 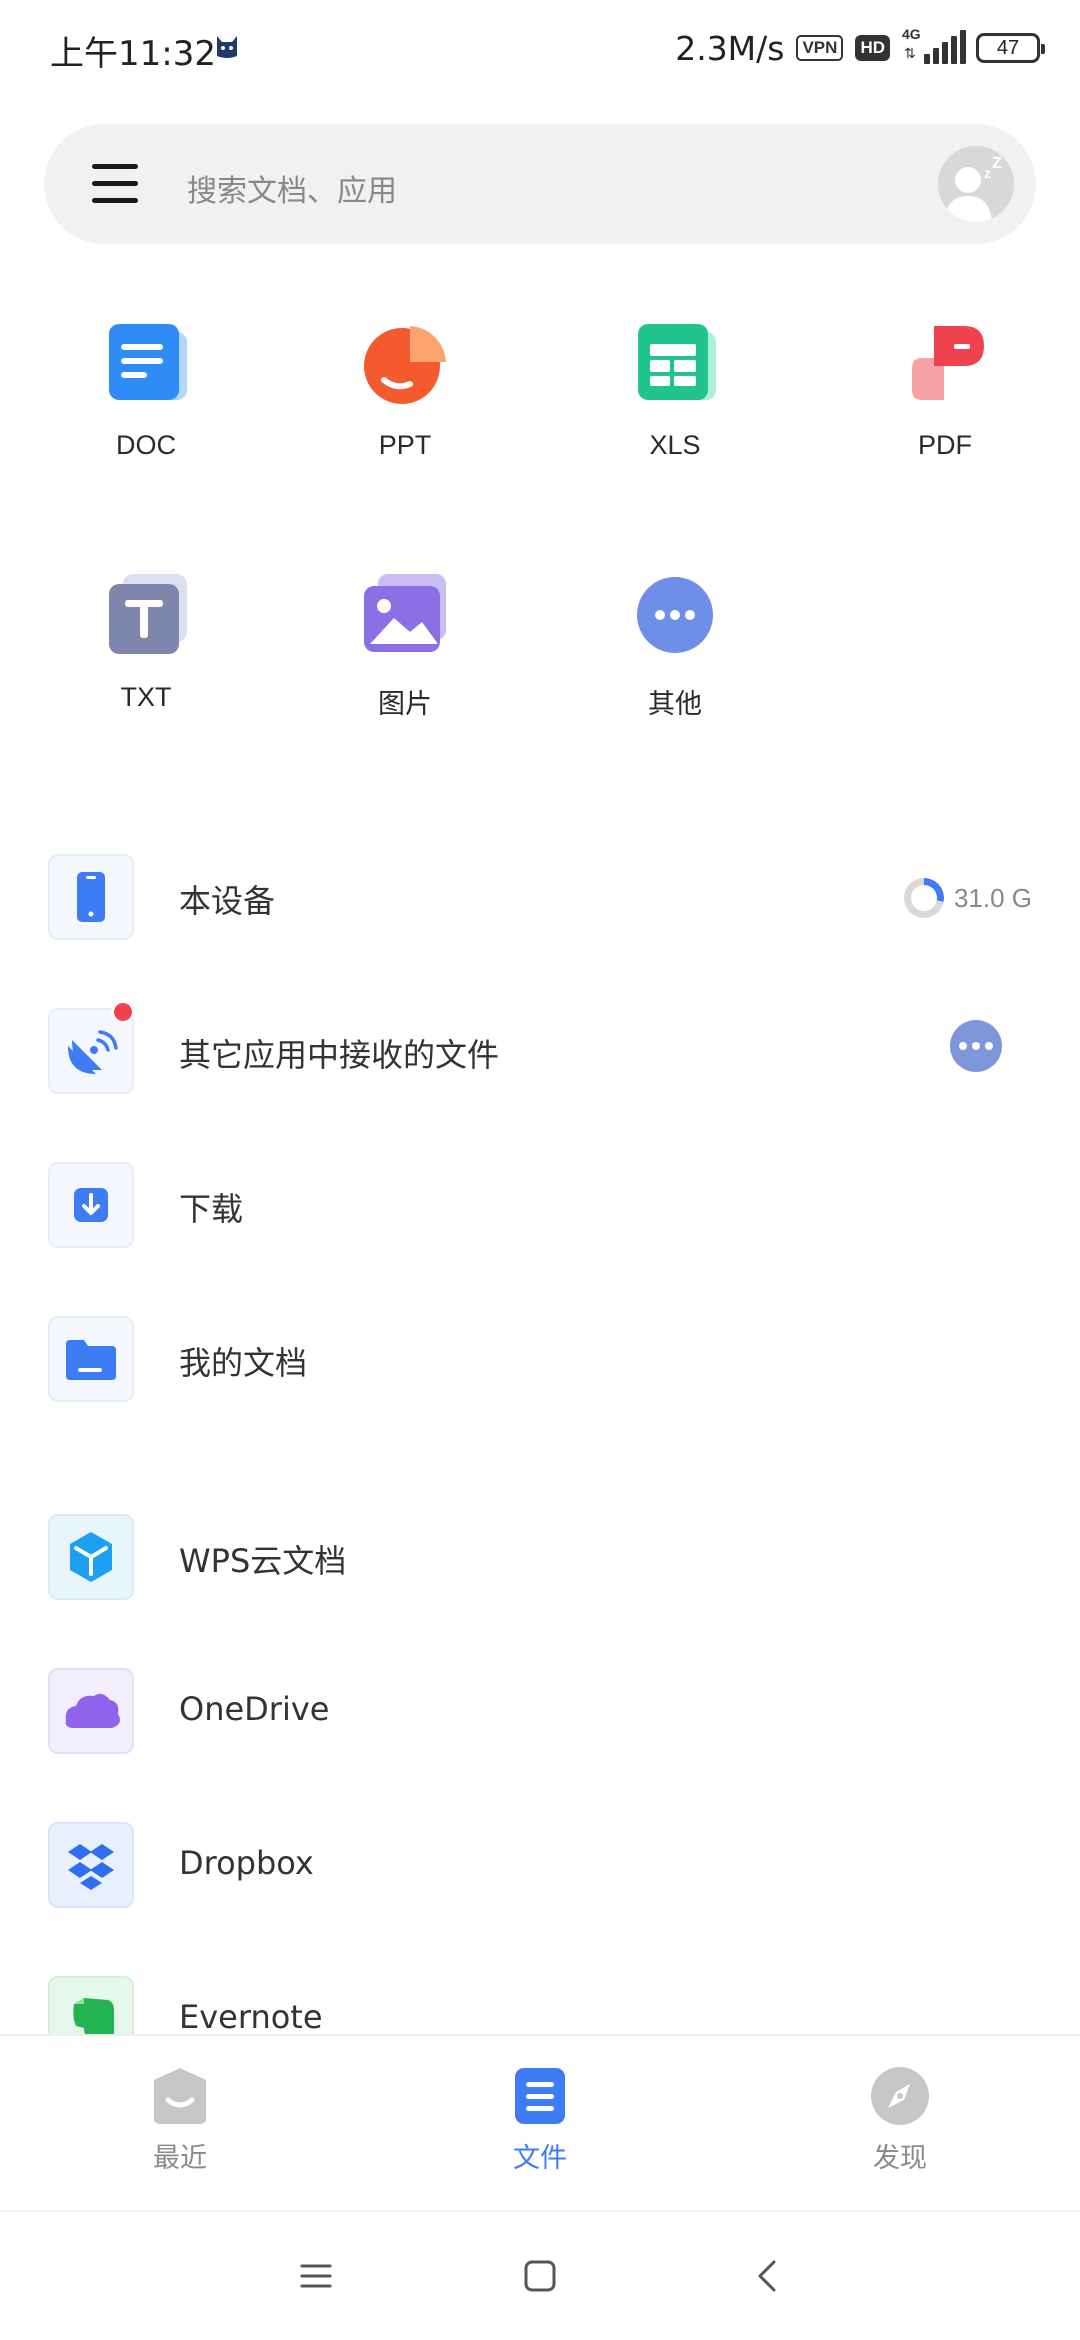 What do you see at coordinates (540, 1866) in the screenshot?
I see `list-item-dropbox: Dropbox` at bounding box center [540, 1866].